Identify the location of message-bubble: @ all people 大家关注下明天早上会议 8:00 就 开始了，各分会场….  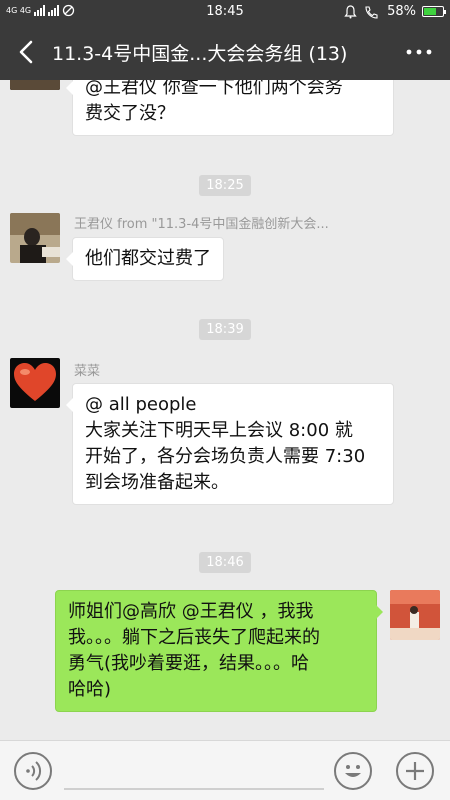
(230, 444).